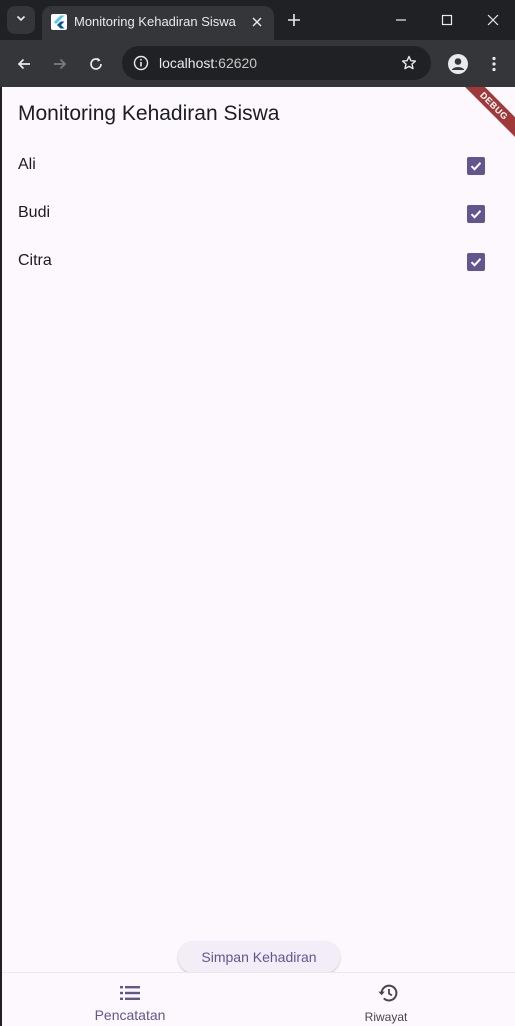  I want to click on maximize-icon, so click(447, 20).